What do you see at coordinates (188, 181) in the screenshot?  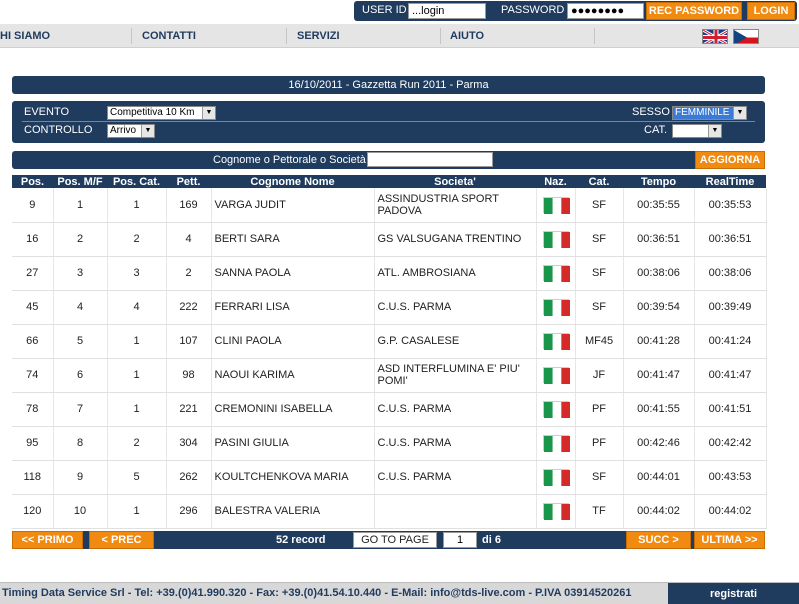 I see `column-header: Pett.` at bounding box center [188, 181].